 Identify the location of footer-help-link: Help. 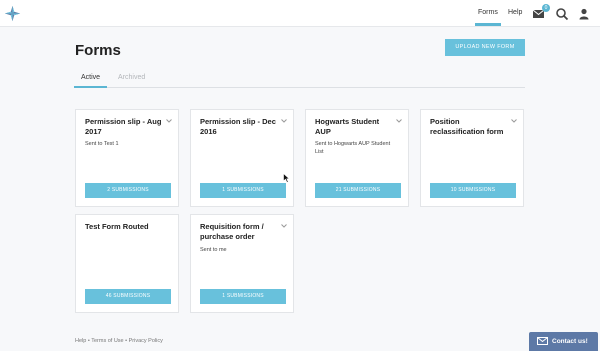
(80, 341).